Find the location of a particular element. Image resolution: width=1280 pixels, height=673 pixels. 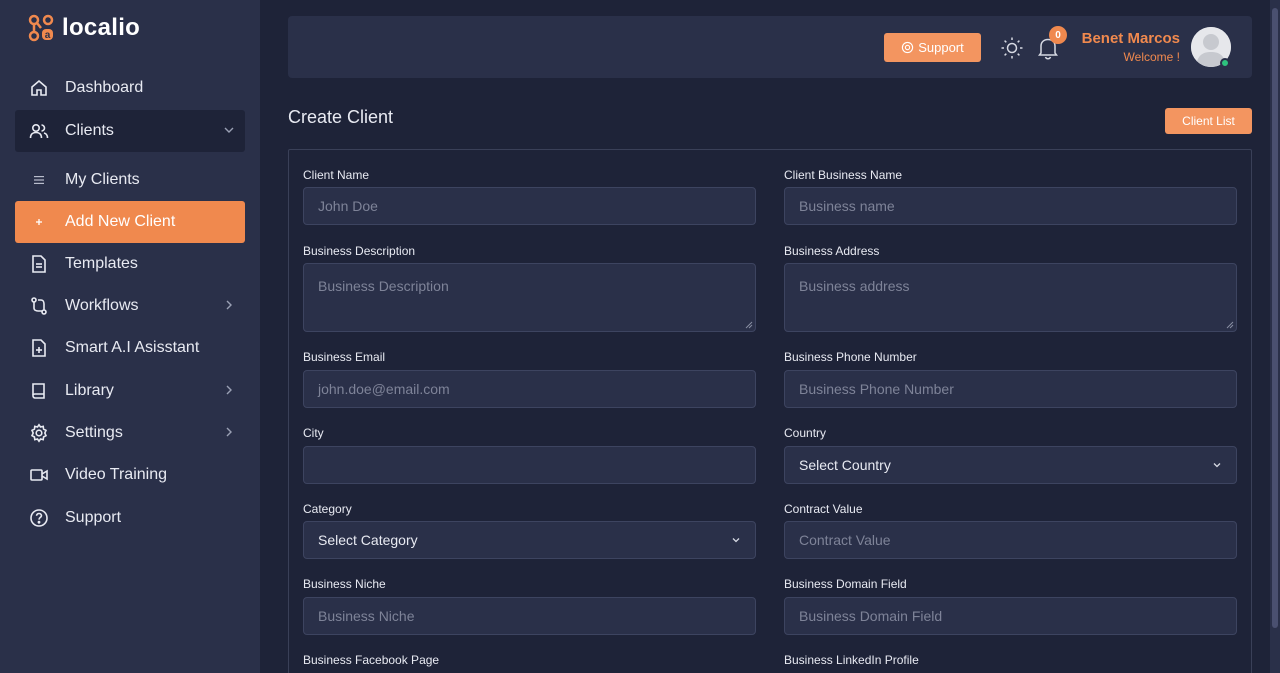

contract-value-placeholder: Contract Value is located at coordinates (845, 540).